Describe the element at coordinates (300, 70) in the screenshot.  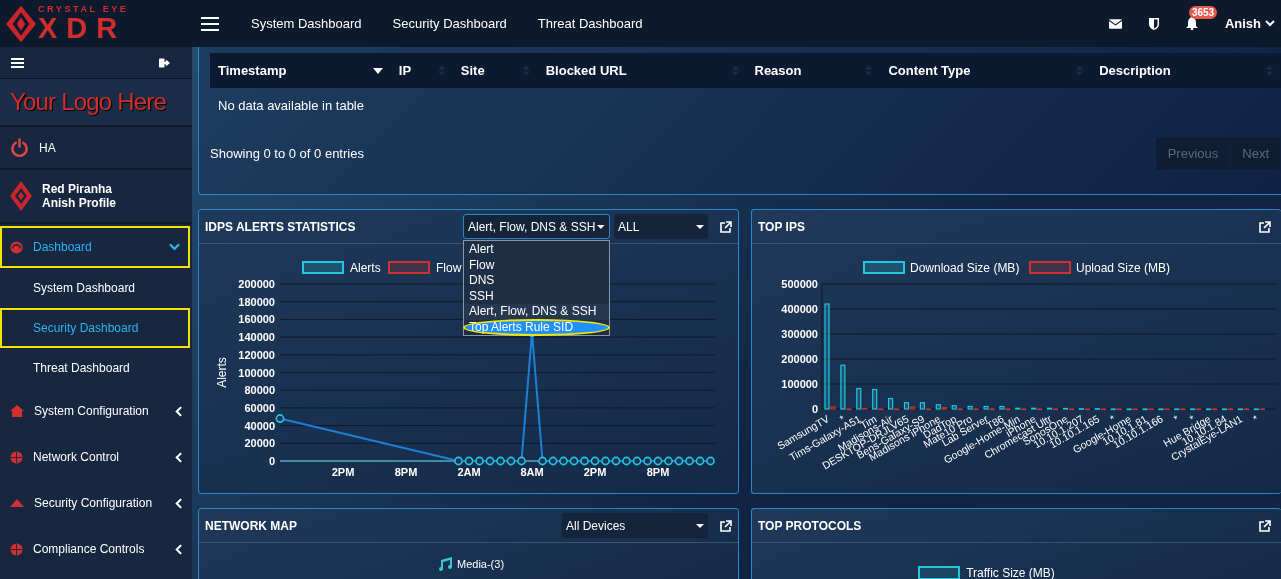
I see `column-header: Timestamp` at that location.